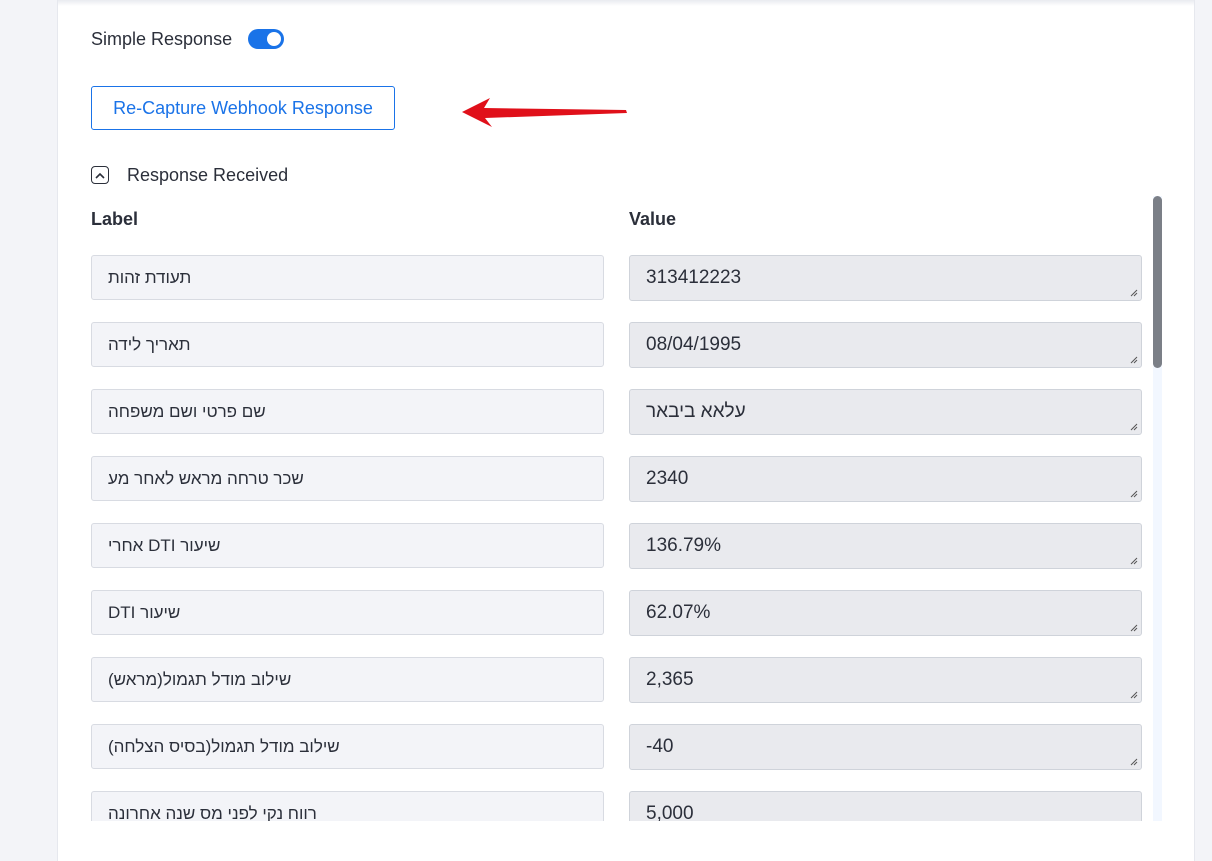  I want to click on simple-response-toggle, so click(266, 39).